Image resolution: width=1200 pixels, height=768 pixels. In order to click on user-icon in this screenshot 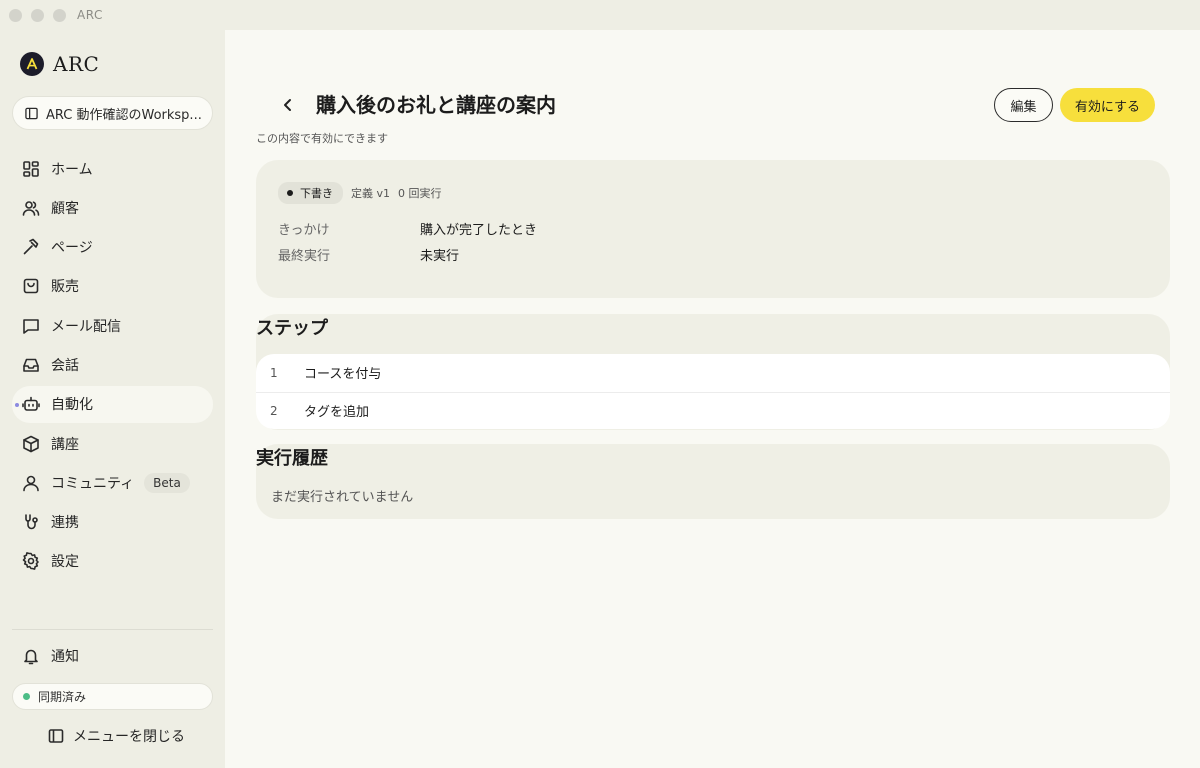, I will do `click(31, 483)`.